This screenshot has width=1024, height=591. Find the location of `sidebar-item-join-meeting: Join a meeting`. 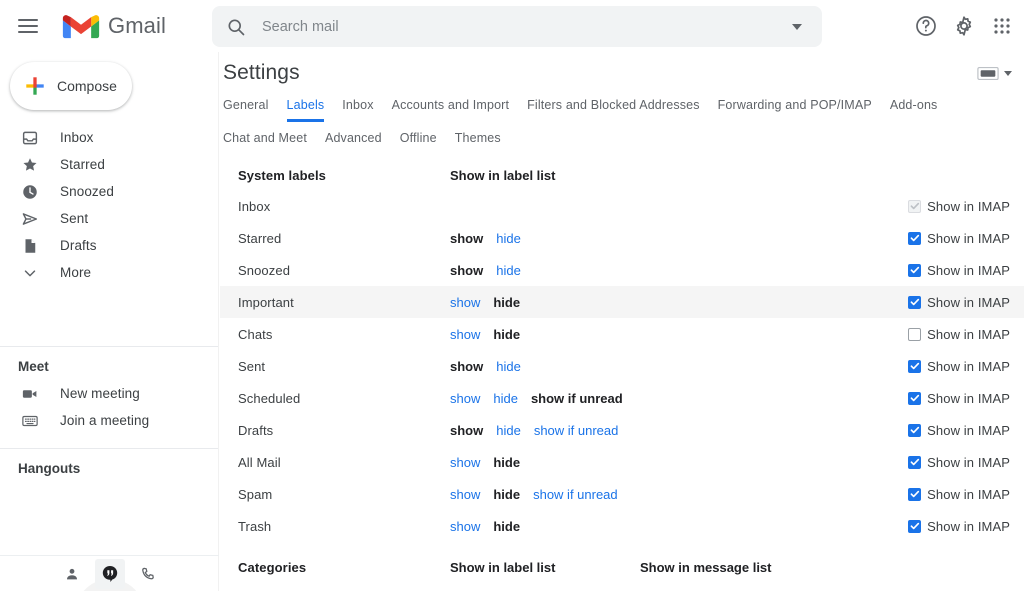

sidebar-item-join-meeting: Join a meeting is located at coordinates (109, 420).